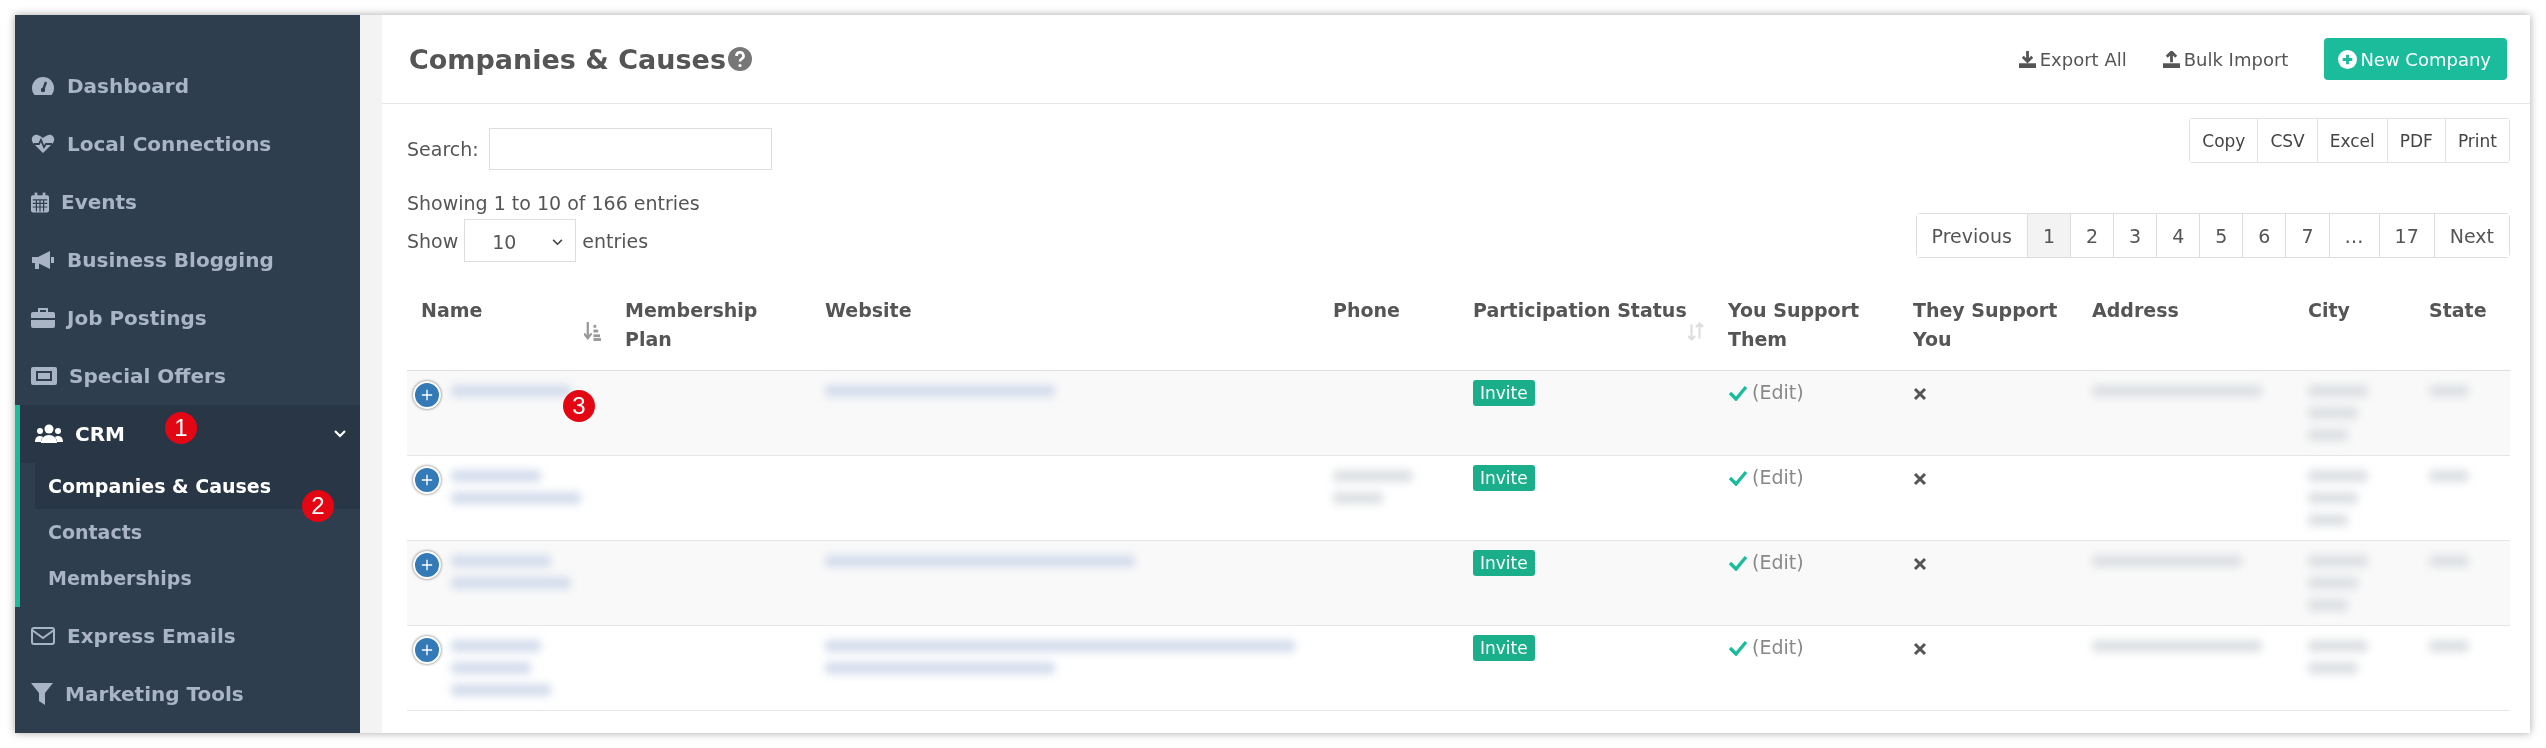  Describe the element at coordinates (567, 59) in the screenshot. I see `page-title: Companies & Causes` at that location.